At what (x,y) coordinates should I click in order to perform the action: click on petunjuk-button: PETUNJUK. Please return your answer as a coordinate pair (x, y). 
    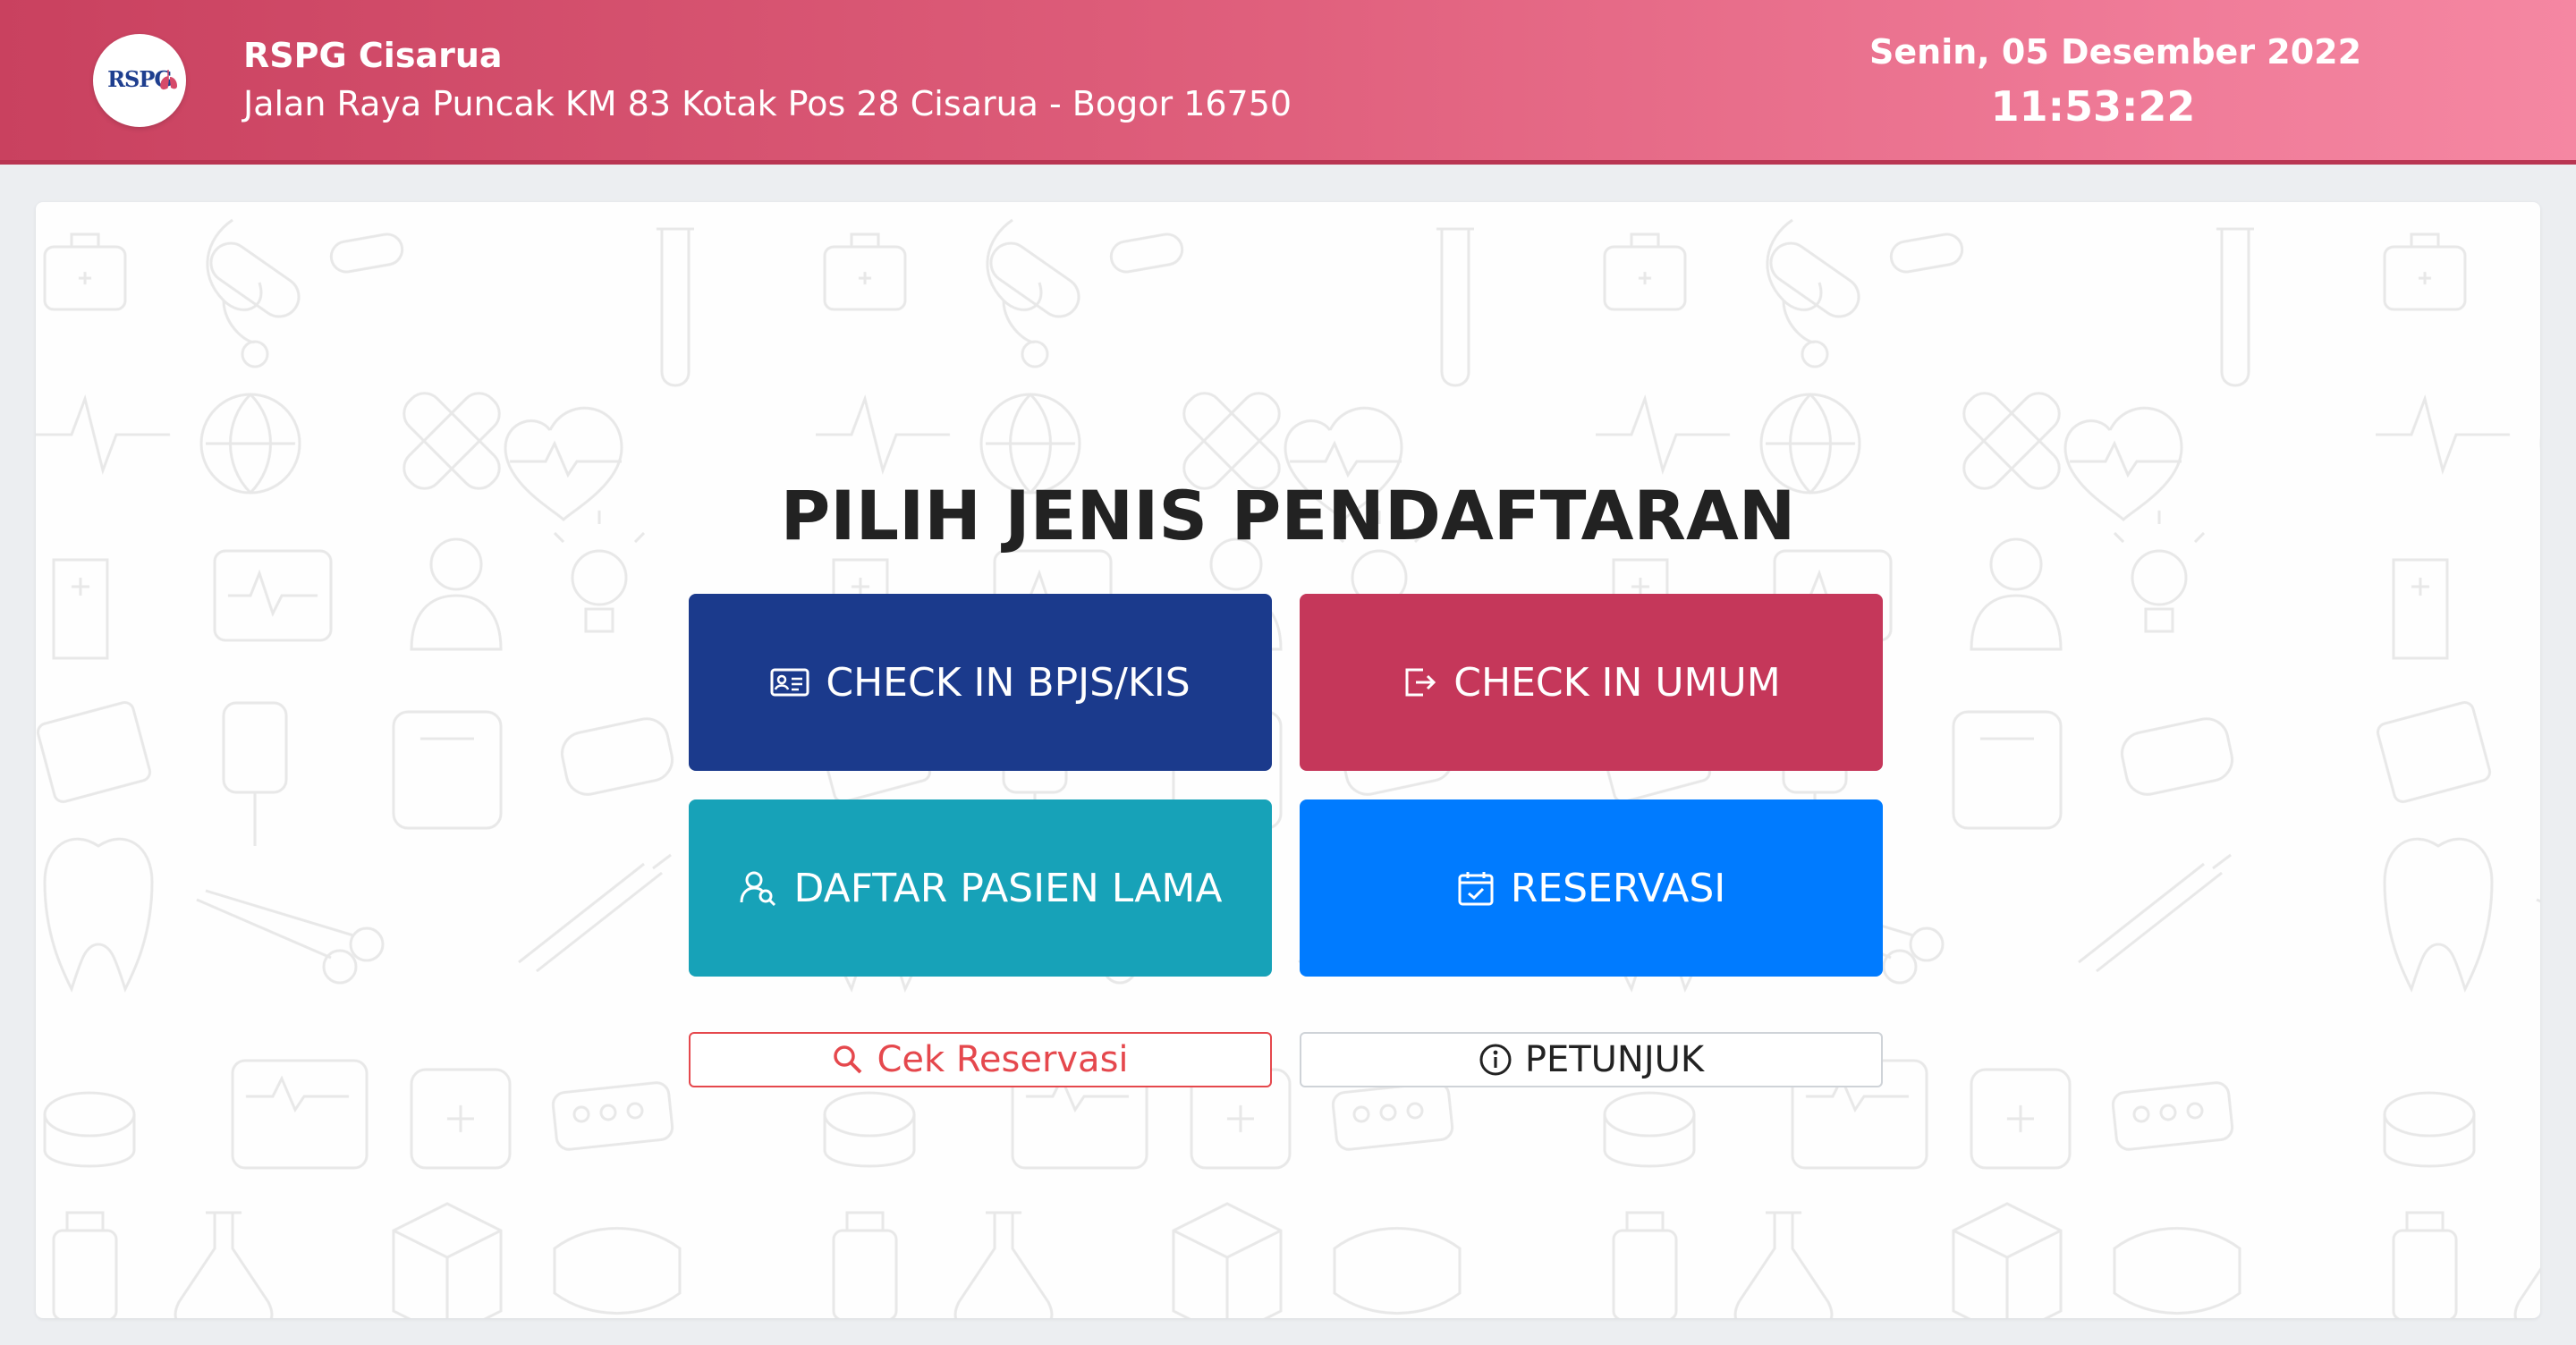
    Looking at the image, I should click on (1591, 1059).